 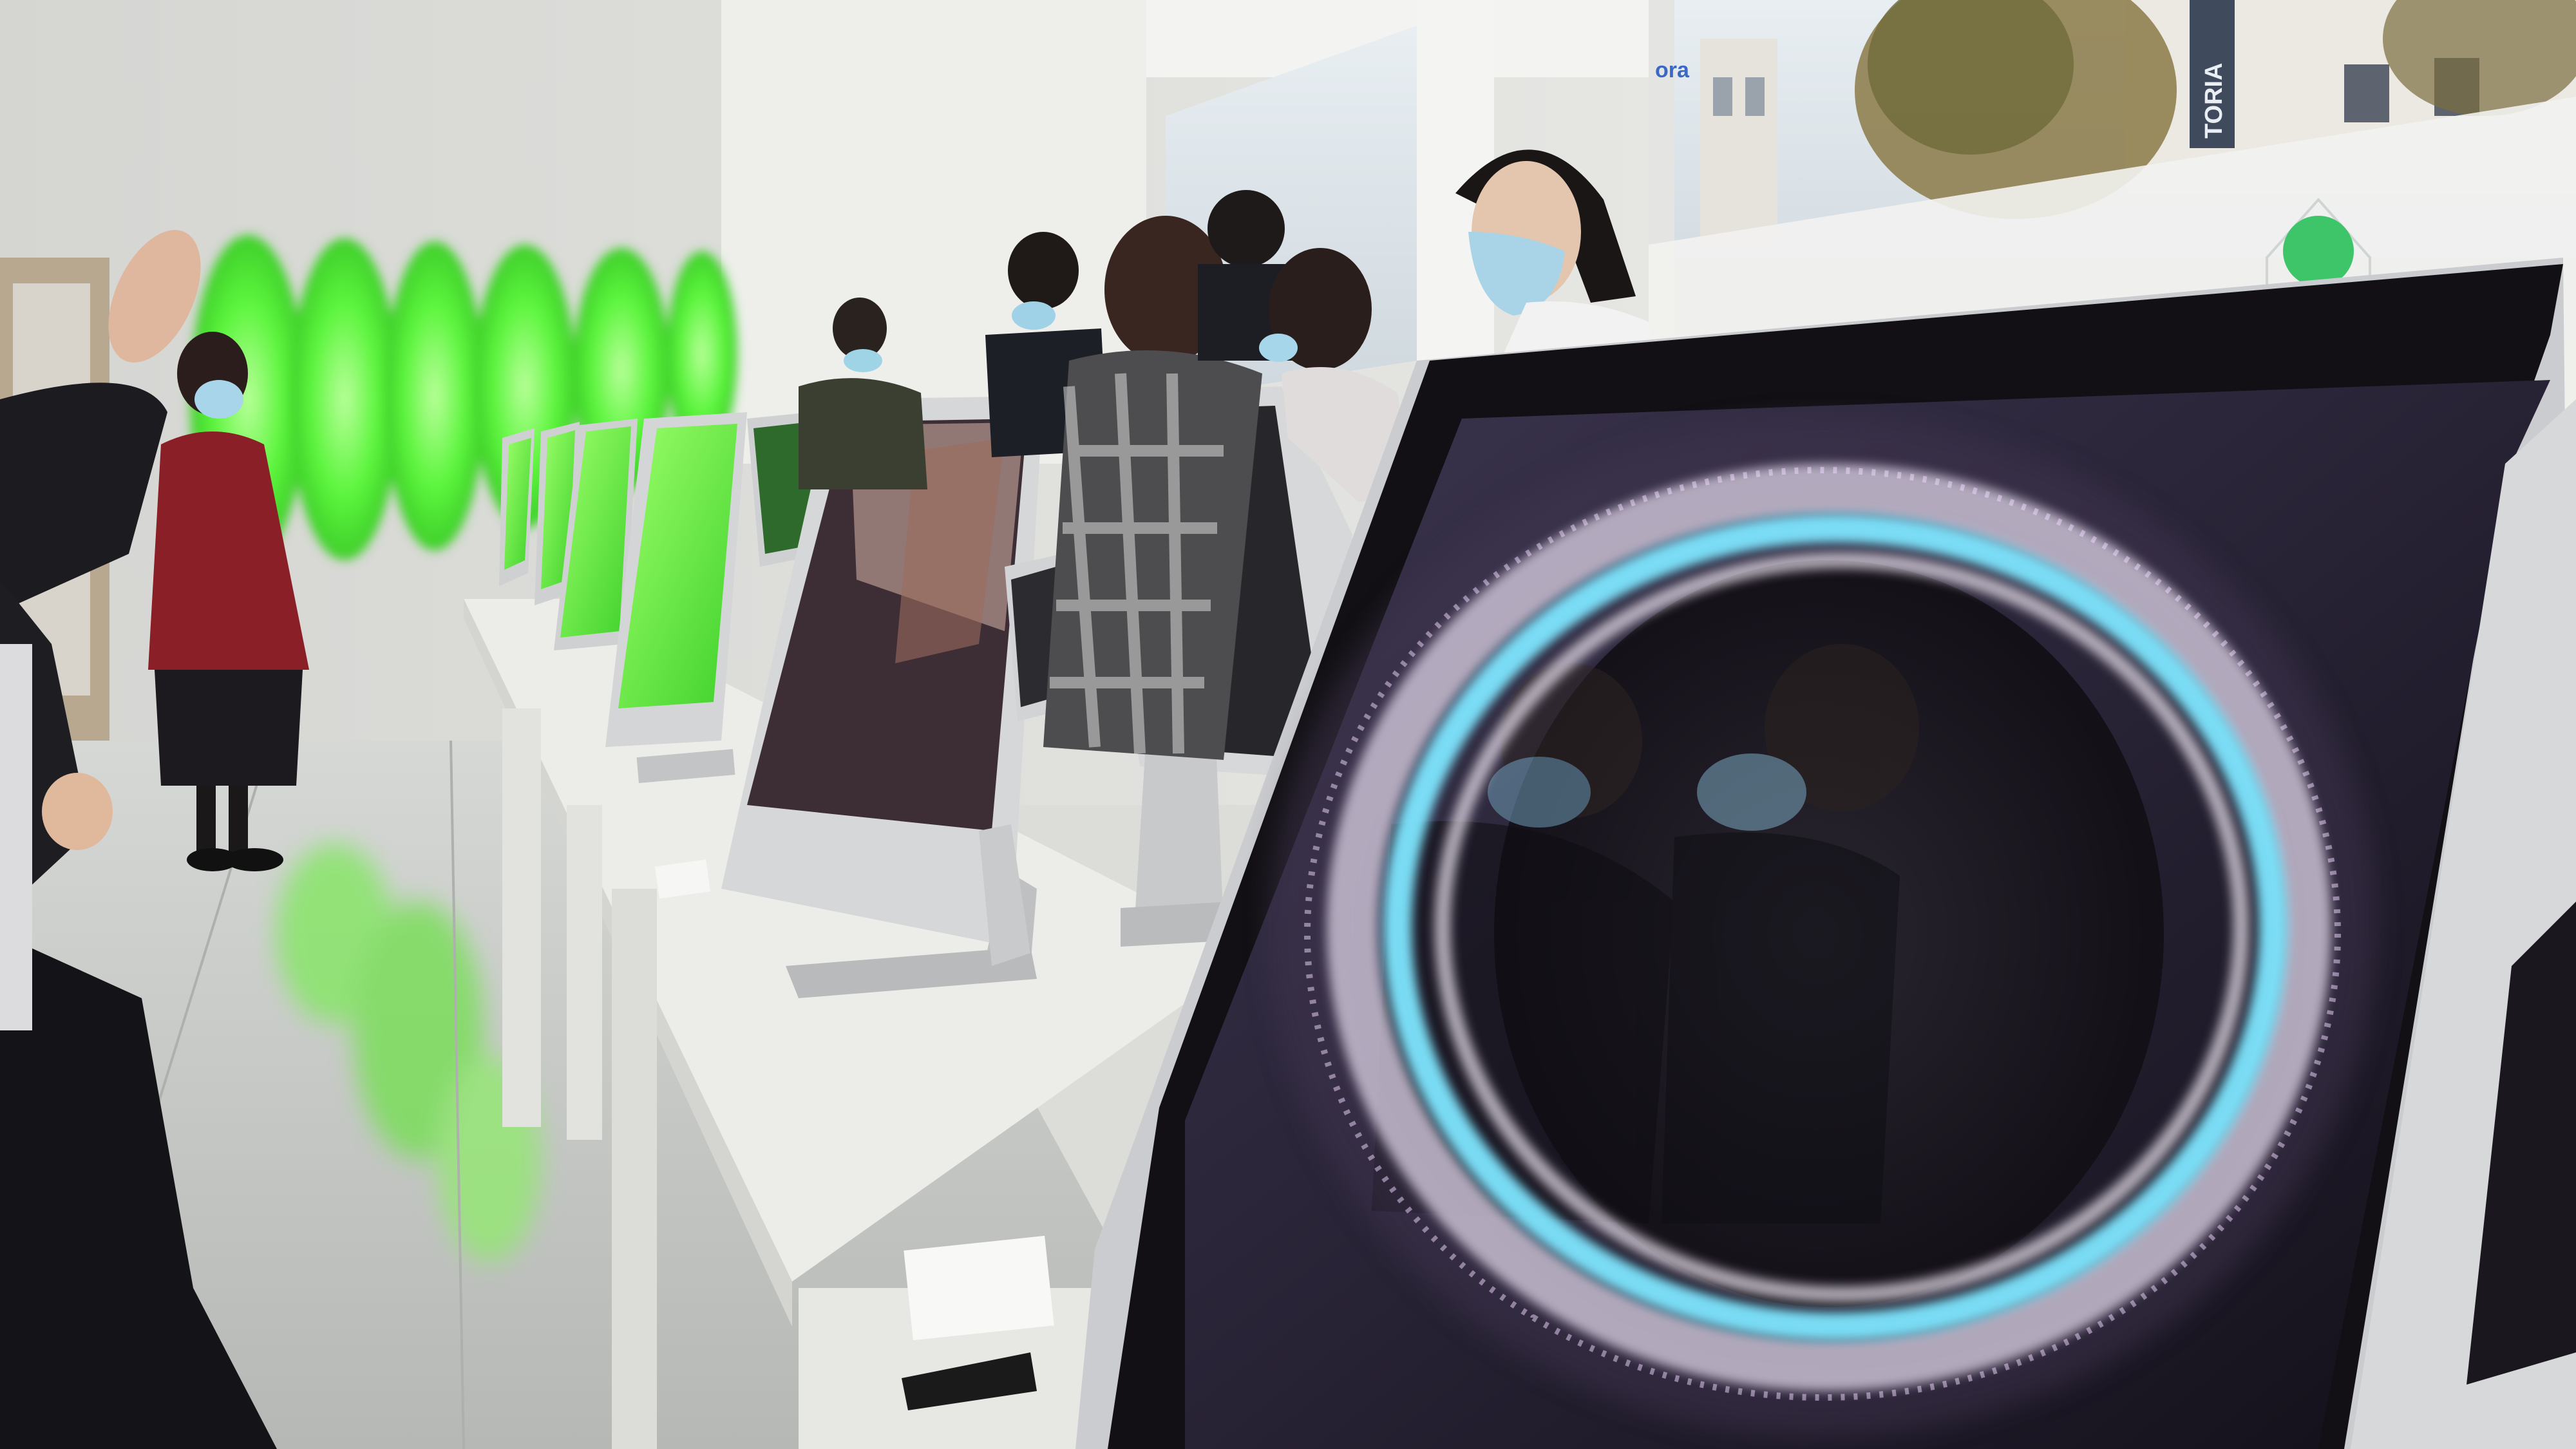 I want to click on window-sign-text: ora, so click(x=1673, y=70).